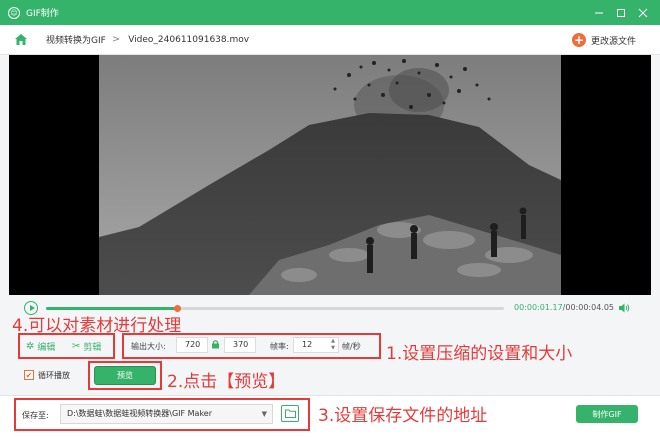  What do you see at coordinates (351, 346) in the screenshot?
I see `fps-unit: 帧/秒` at bounding box center [351, 346].